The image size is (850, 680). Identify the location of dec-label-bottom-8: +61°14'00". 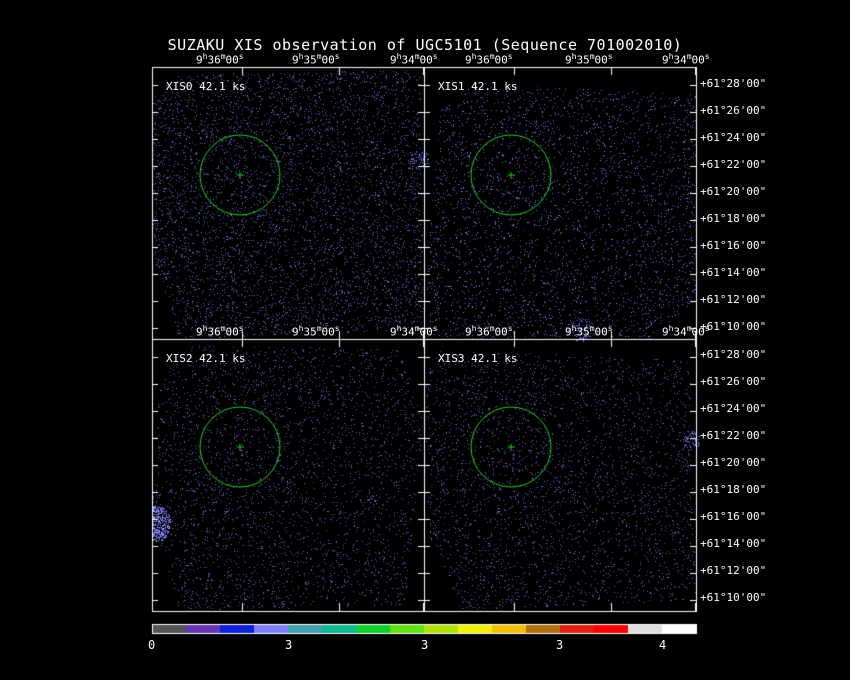
(733, 543).